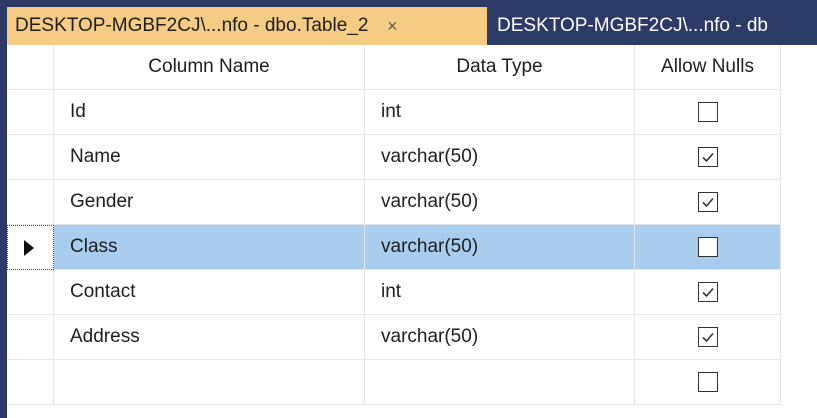  I want to click on tab-other-table: DESKTOP-MGBF2CJ\...nfo - db, so click(652, 26).